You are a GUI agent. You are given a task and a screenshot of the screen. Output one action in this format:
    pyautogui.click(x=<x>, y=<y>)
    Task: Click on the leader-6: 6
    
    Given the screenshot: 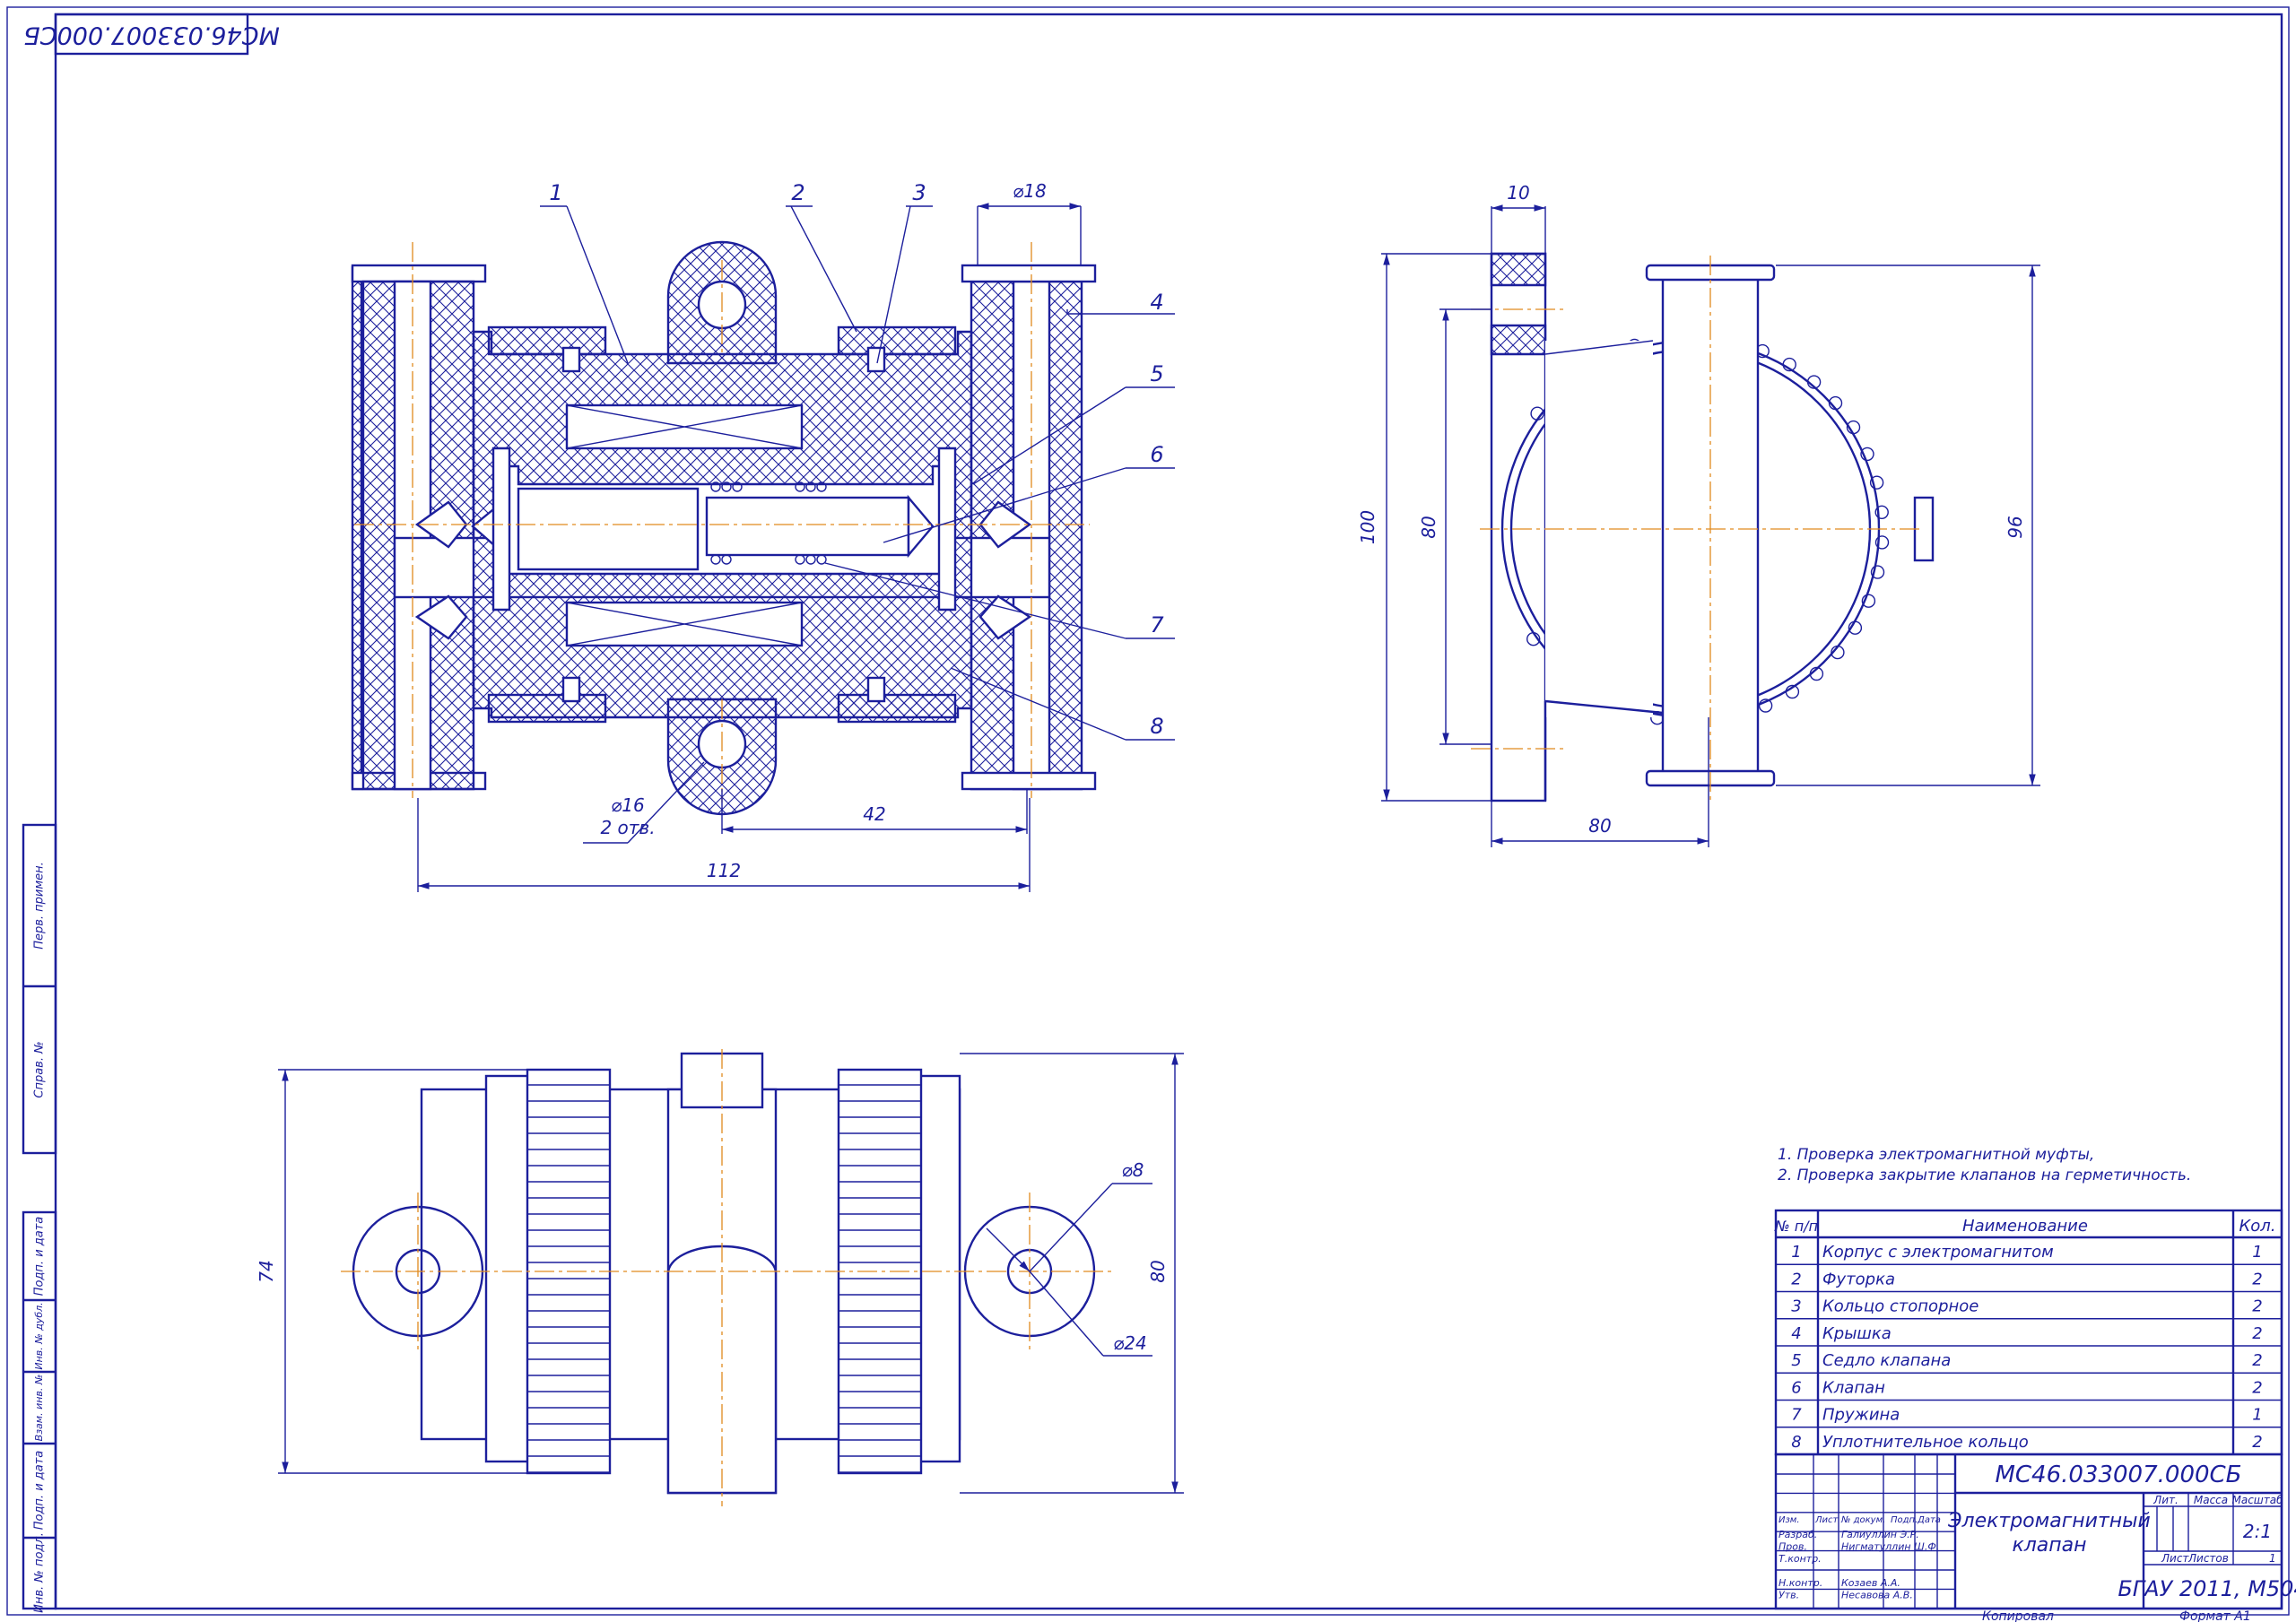 What is the action you would take?
    pyautogui.click(x=1156, y=454)
    